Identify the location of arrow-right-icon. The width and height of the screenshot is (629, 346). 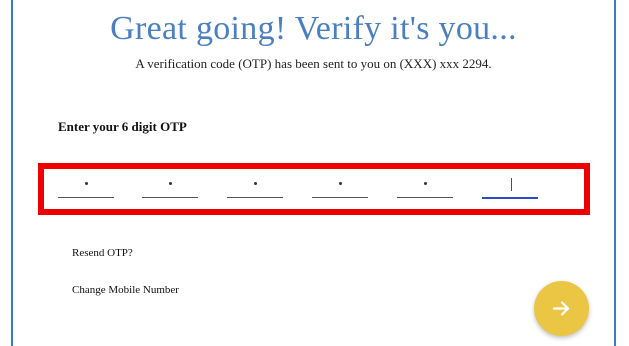
(561, 308).